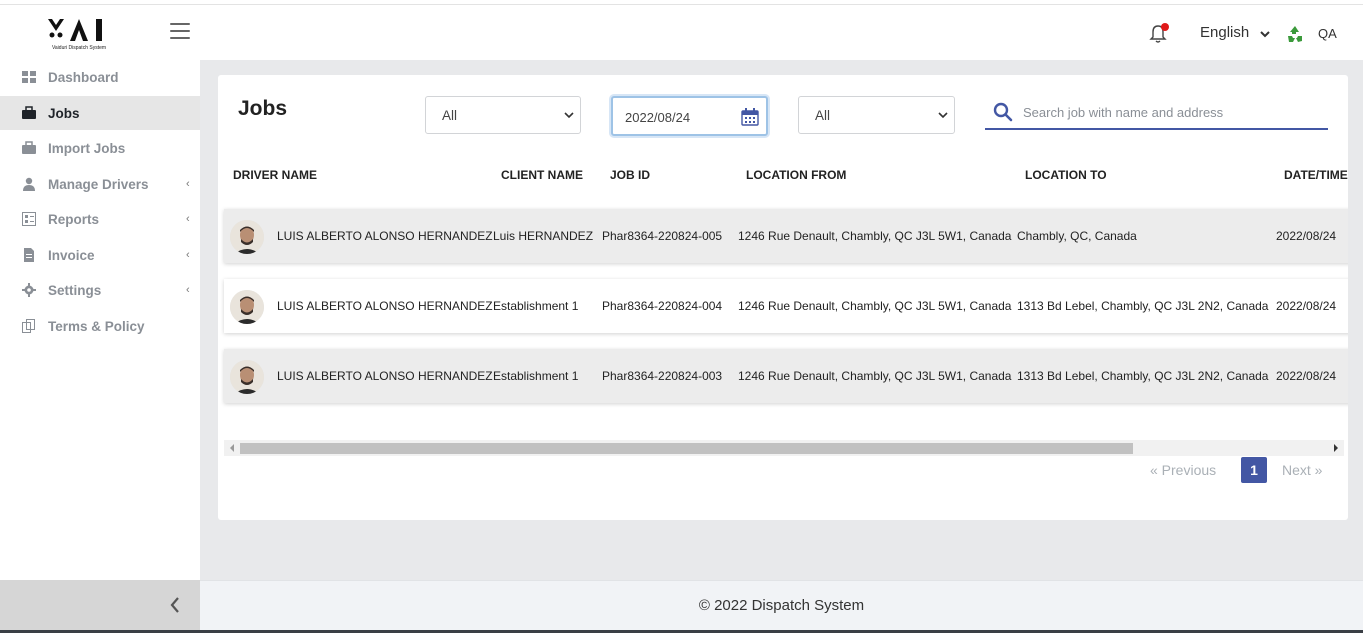 This screenshot has height=633, width=1363. I want to click on driver-filter-select: All, so click(876, 115).